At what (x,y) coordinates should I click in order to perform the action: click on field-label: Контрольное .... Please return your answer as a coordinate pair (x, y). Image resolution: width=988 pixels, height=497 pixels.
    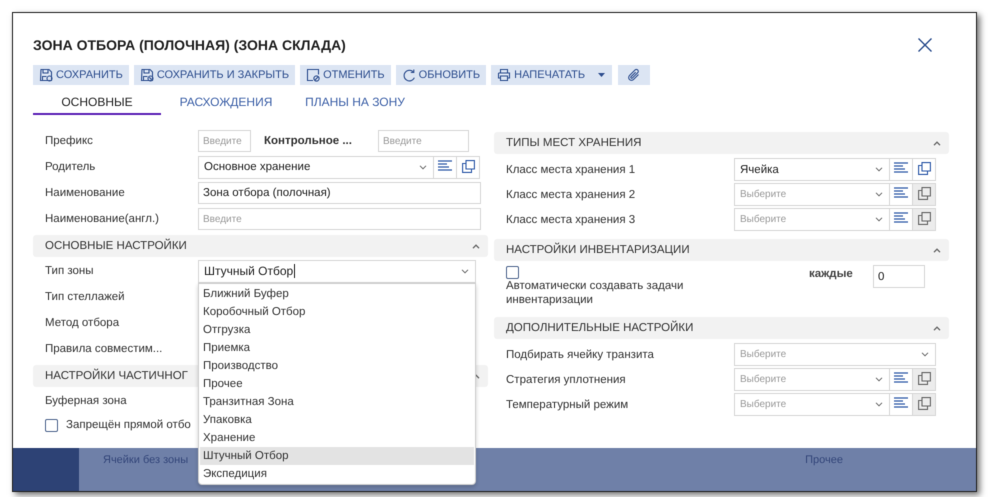
    Looking at the image, I should click on (308, 141).